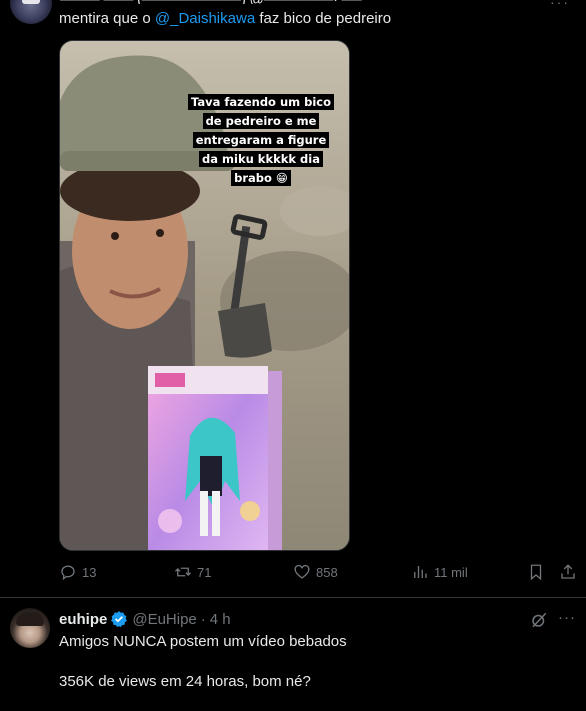 Image resolution: width=586 pixels, height=711 pixels. What do you see at coordinates (220, 619) in the screenshot?
I see `tweet-timestamp: 4 h` at bounding box center [220, 619].